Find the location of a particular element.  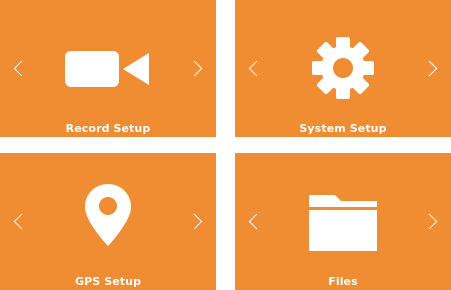

system-setup-label: System Setup is located at coordinates (343, 128).